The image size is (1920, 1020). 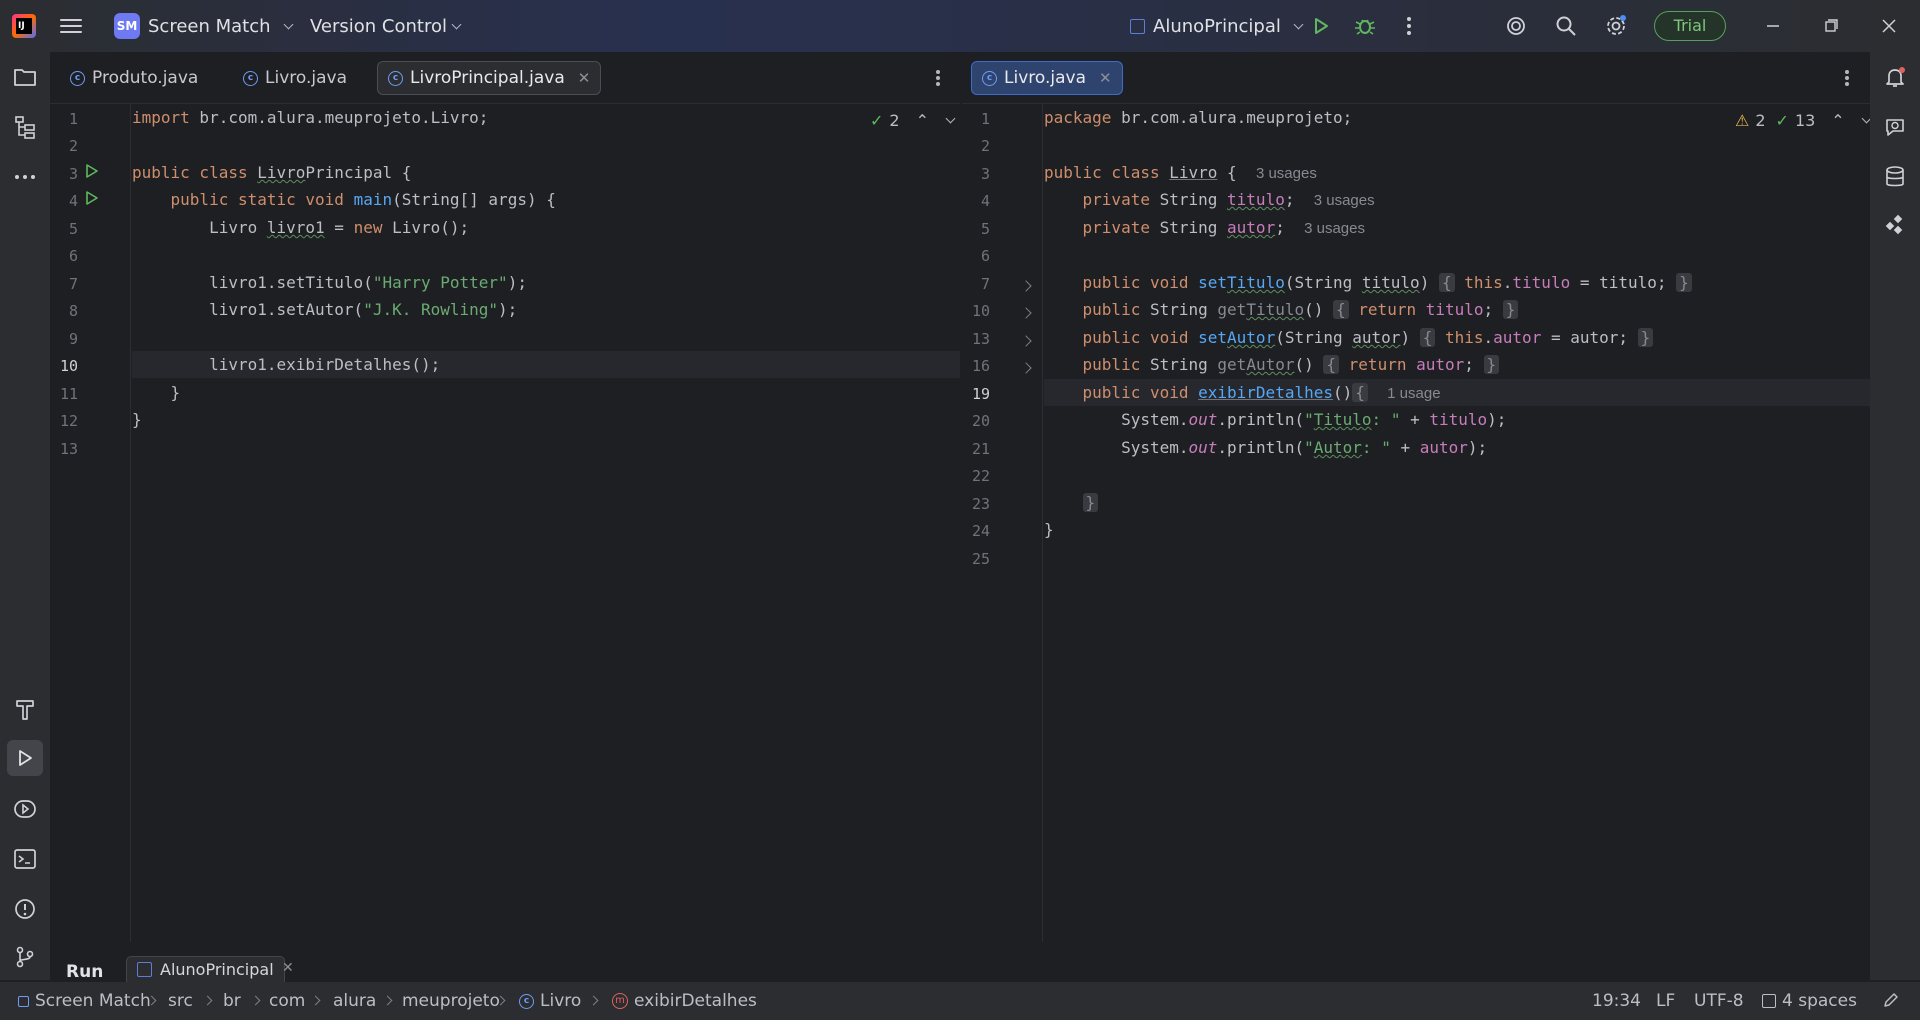 I want to click on more-actions-icon, so click(x=1409, y=26).